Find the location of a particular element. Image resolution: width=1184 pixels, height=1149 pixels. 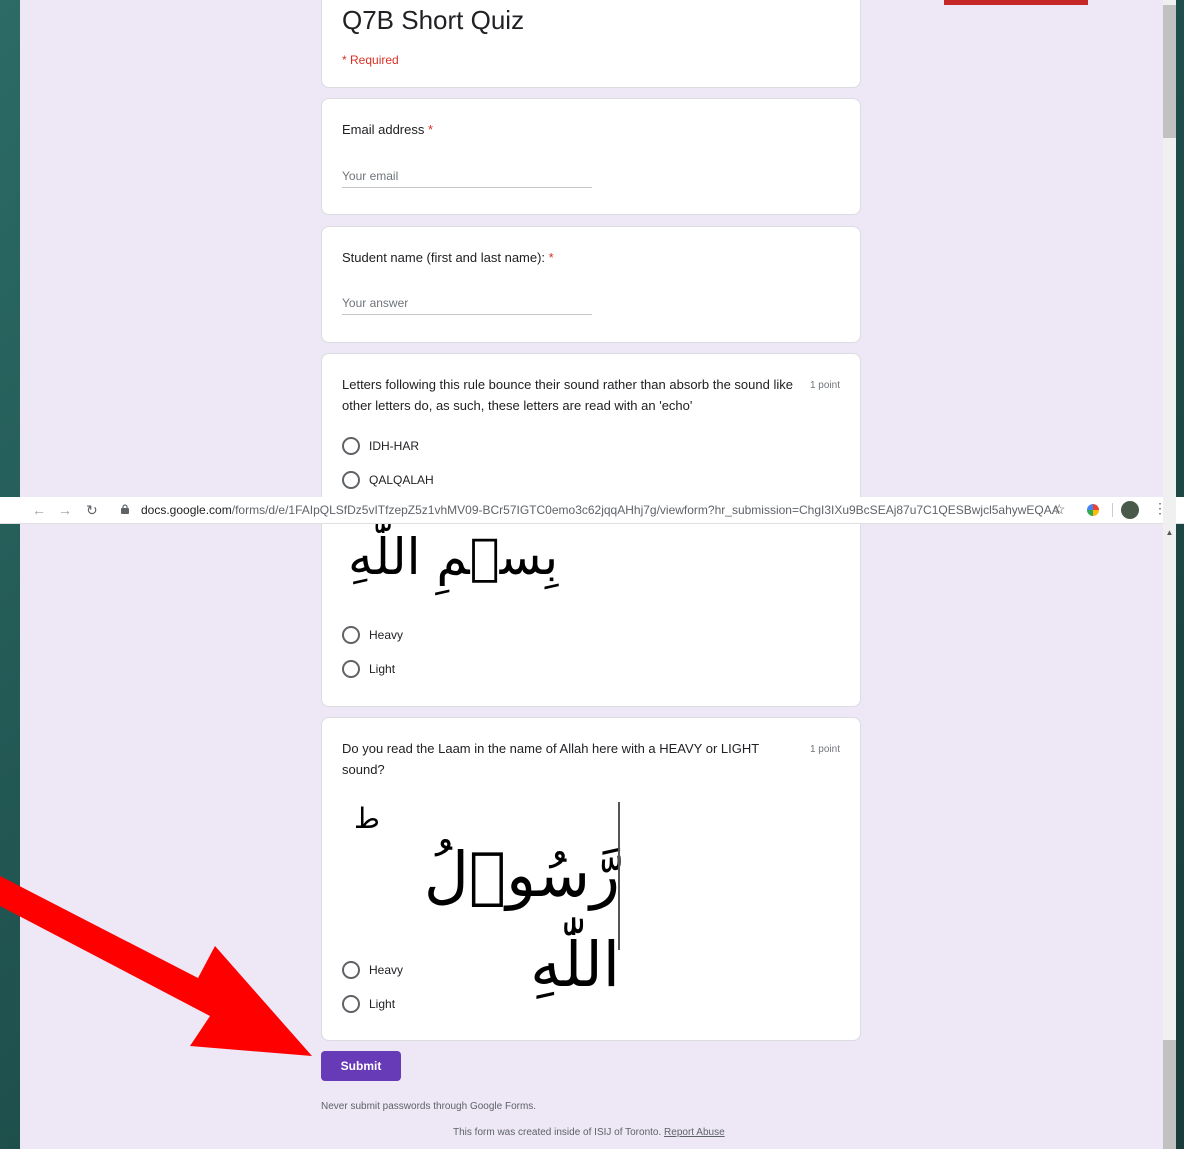

title-card: Q7B Short Quiz * Required is located at coordinates (591, 44).